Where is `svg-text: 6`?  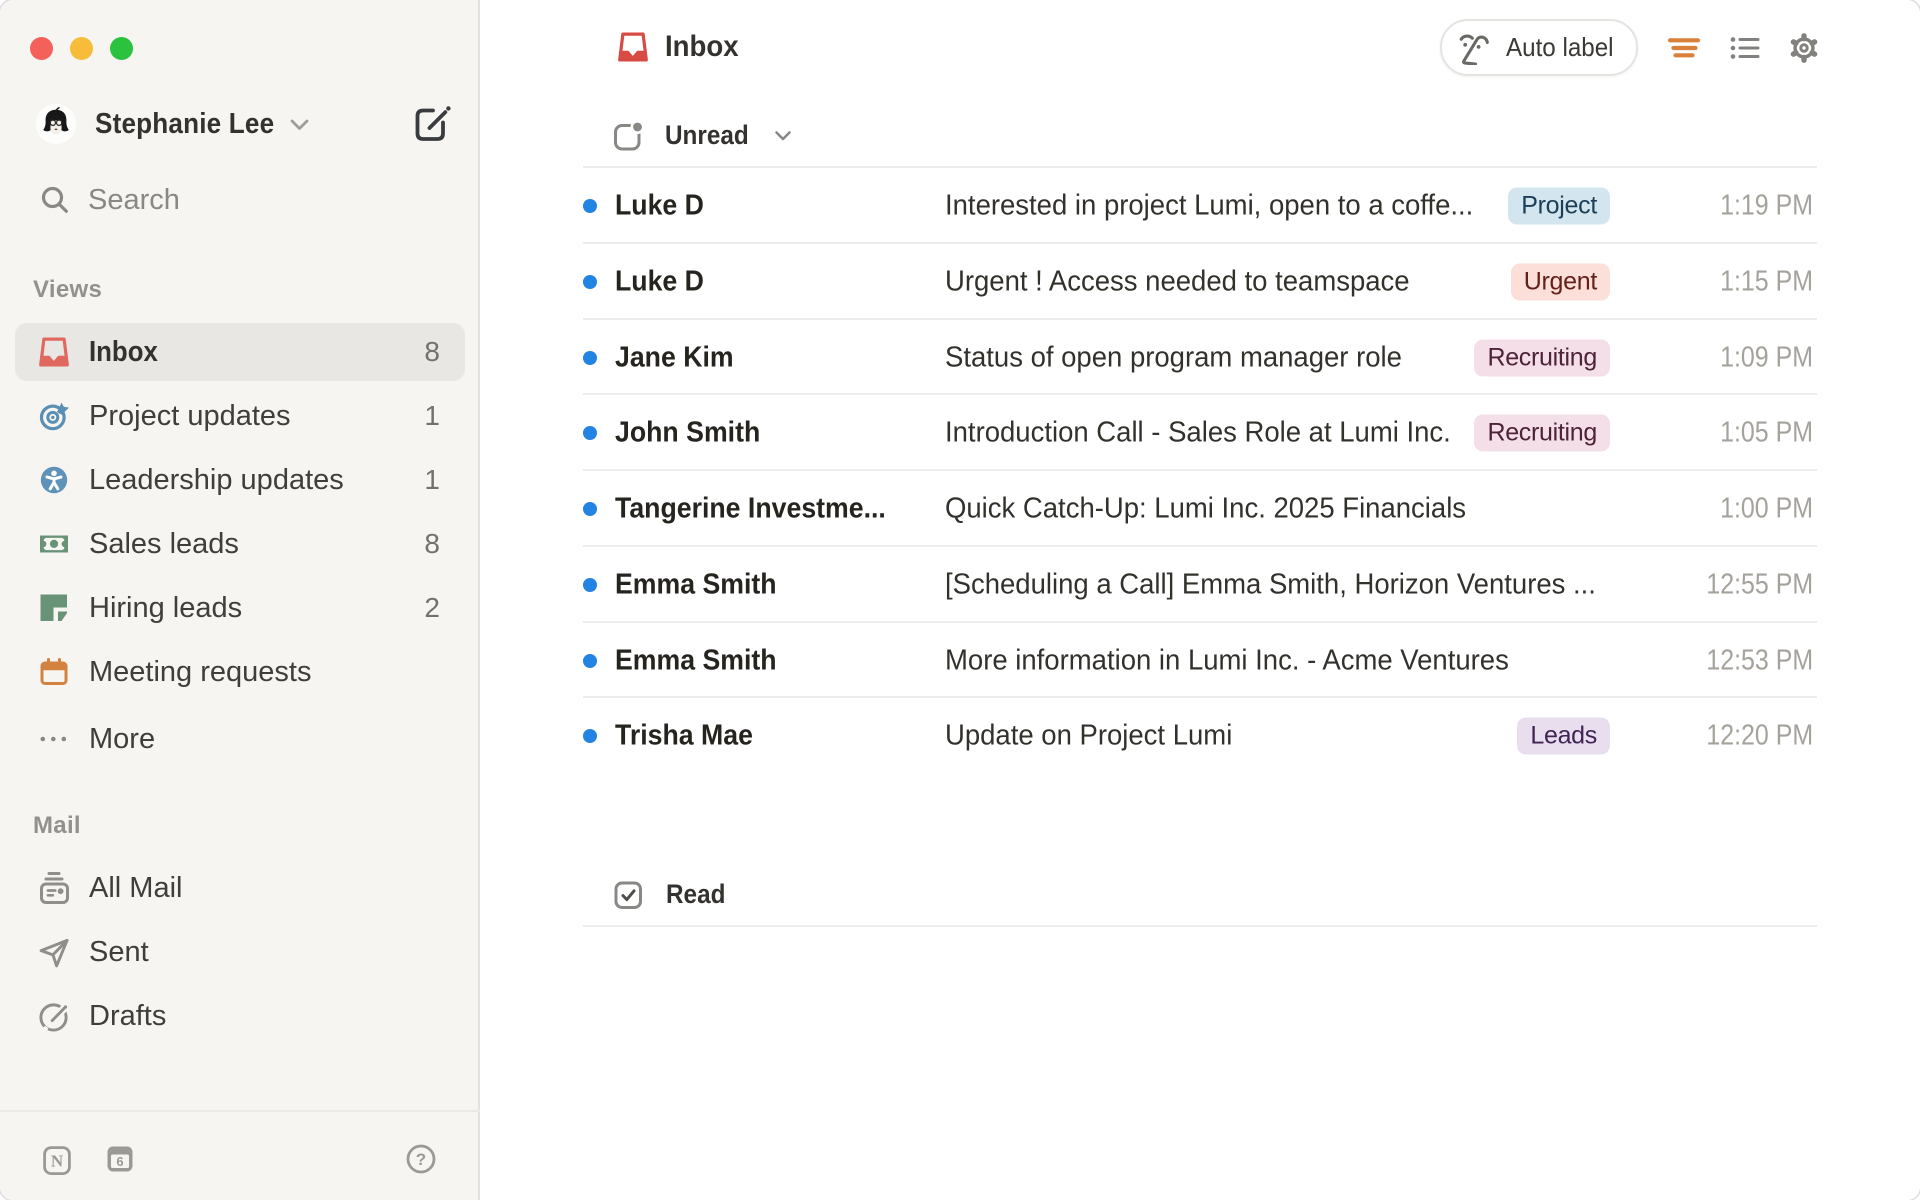
svg-text: 6 is located at coordinates (119, 1161).